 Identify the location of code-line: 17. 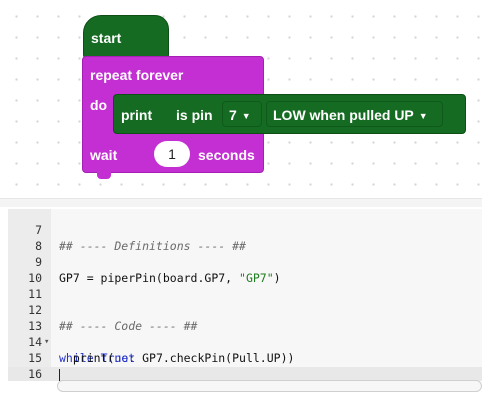
(22, 373).